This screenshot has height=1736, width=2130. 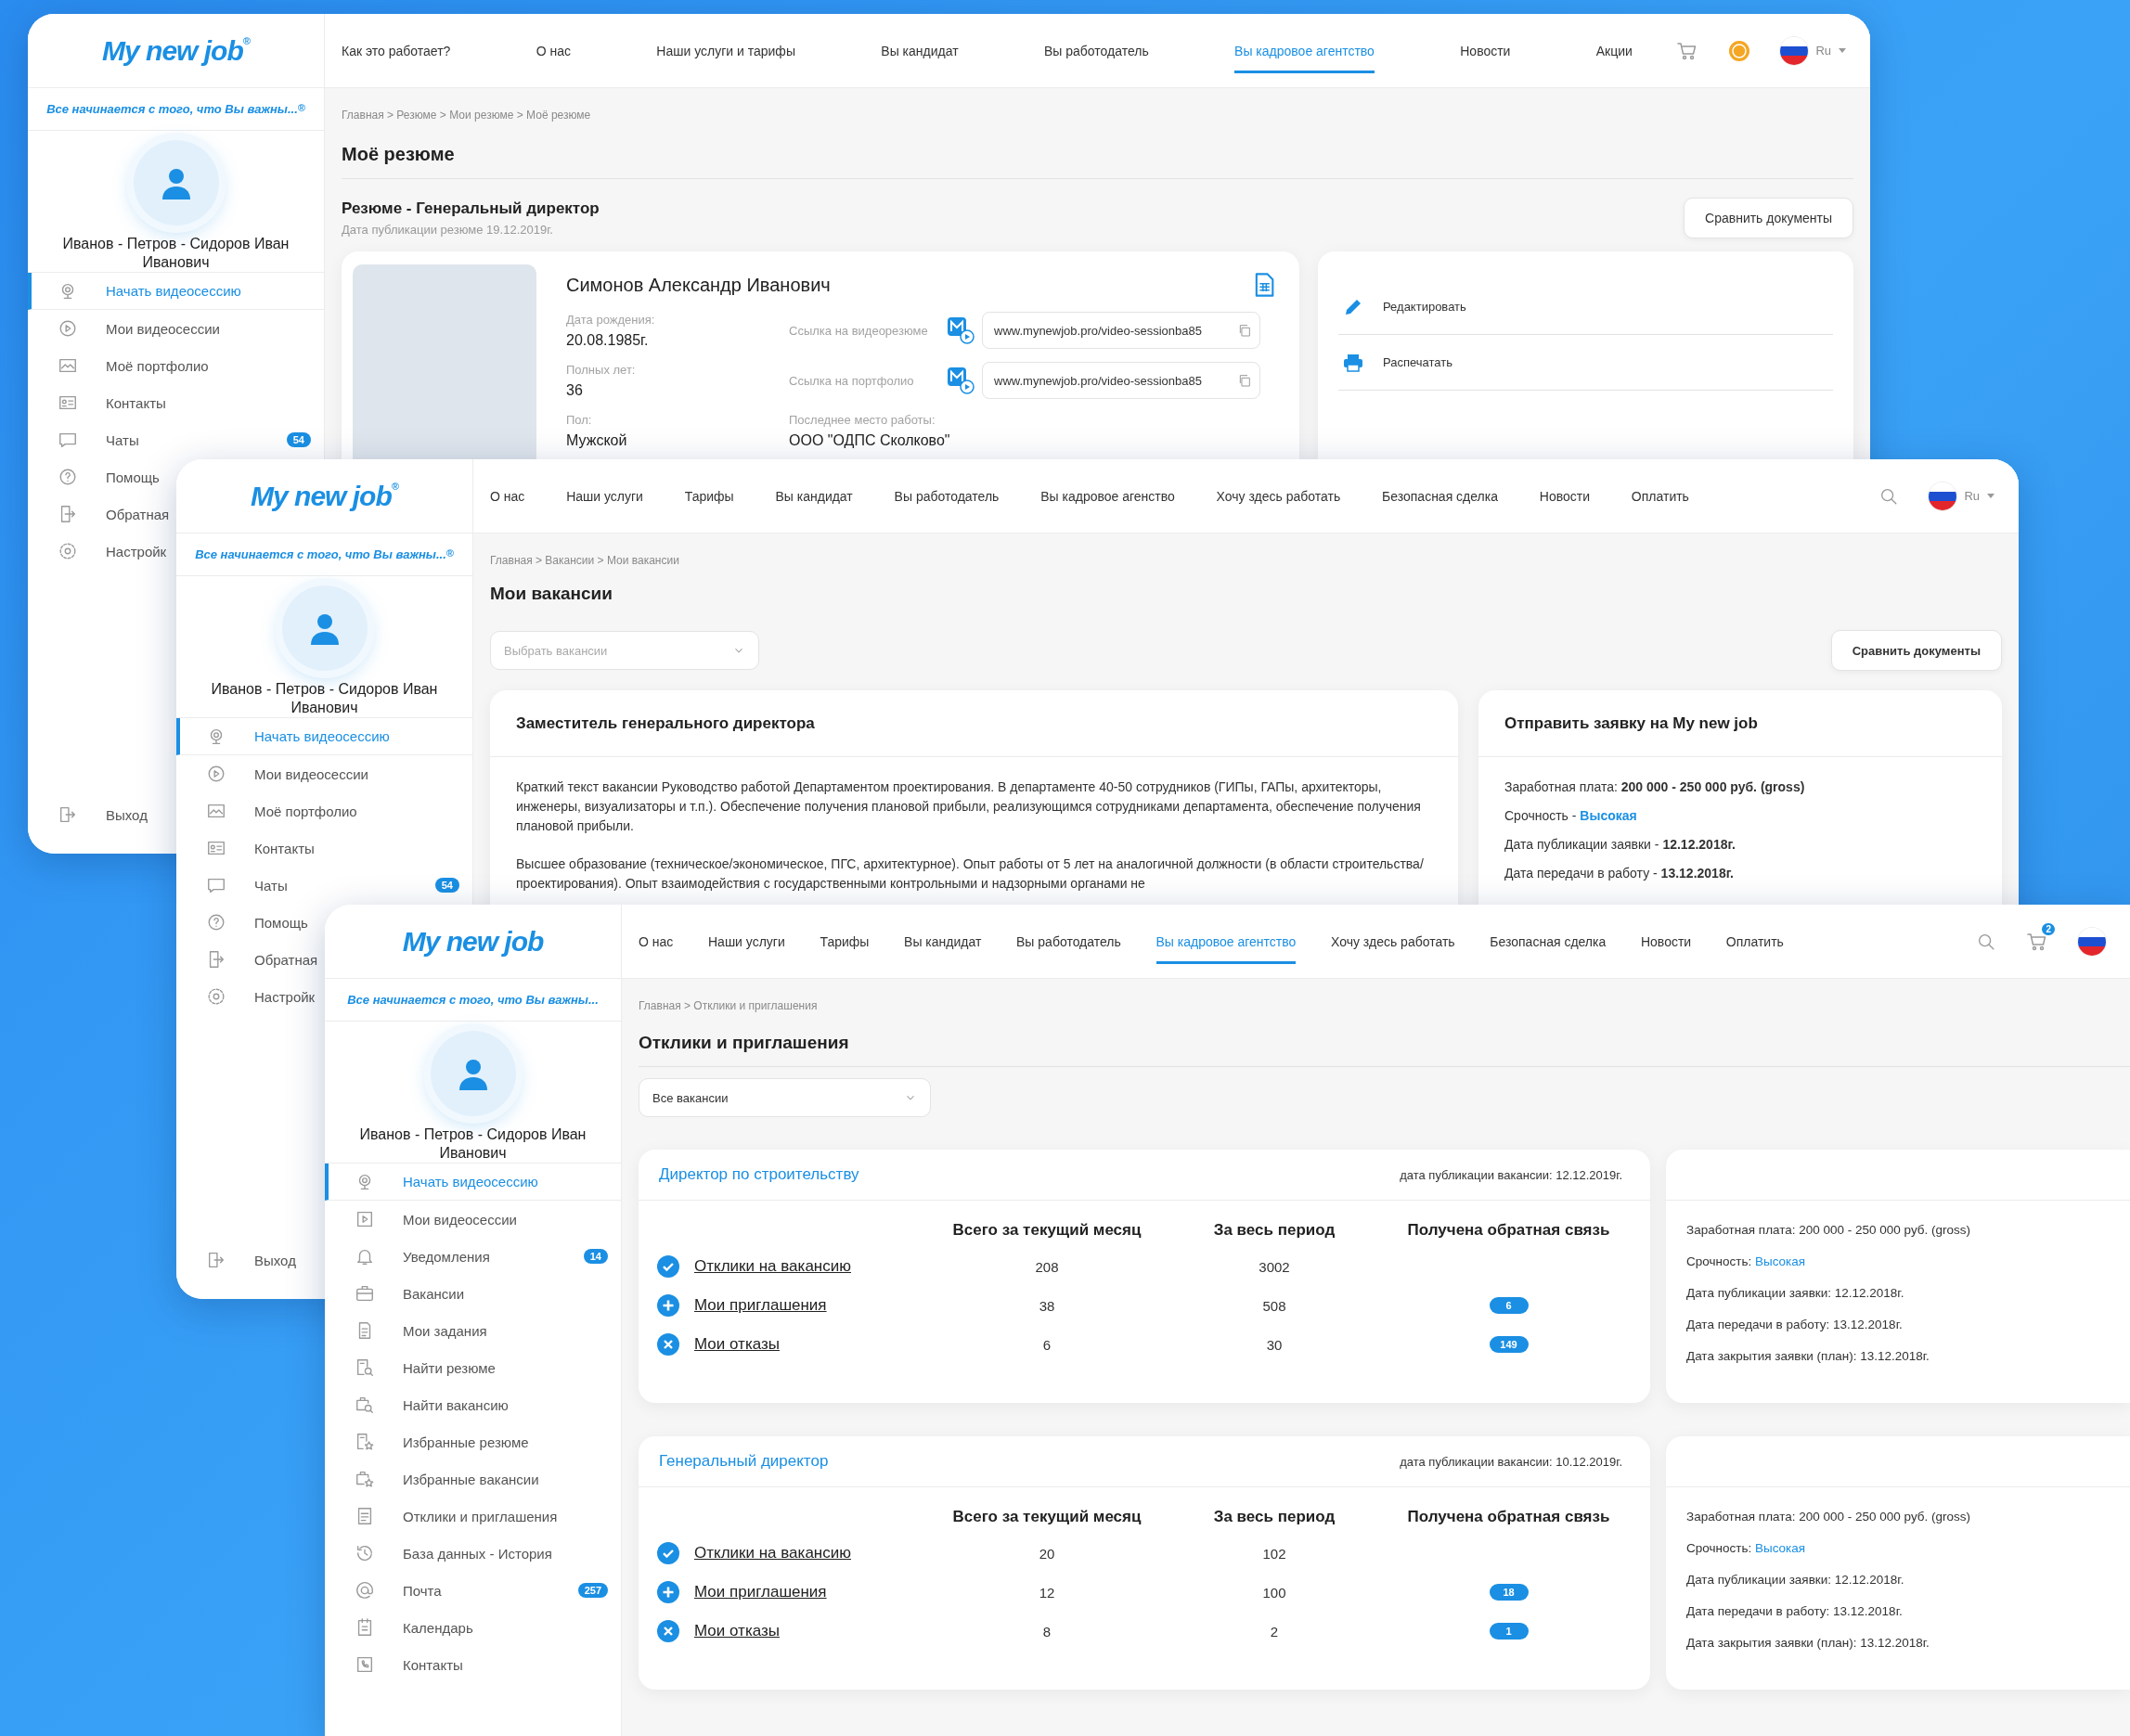 I want to click on sidebar-item: Найти резюме, so click(x=410, y=1367).